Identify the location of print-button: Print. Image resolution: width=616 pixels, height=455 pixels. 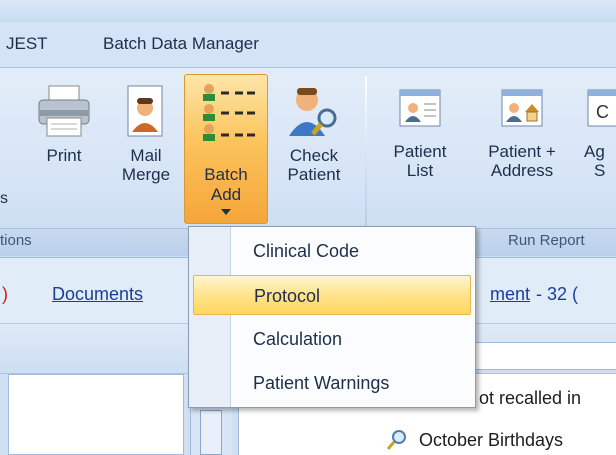
(64, 124).